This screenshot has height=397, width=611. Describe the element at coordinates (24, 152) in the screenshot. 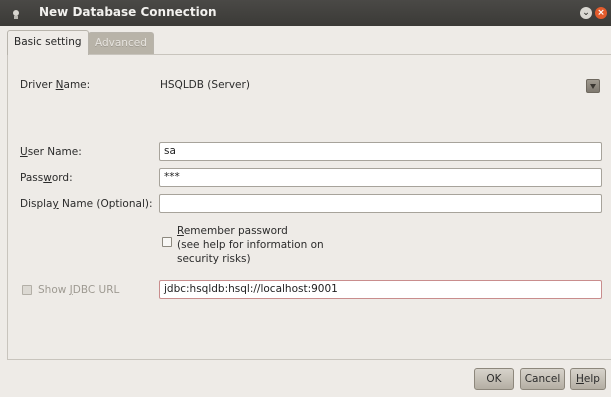

I see `user-name-label-mnemonic: U` at that location.